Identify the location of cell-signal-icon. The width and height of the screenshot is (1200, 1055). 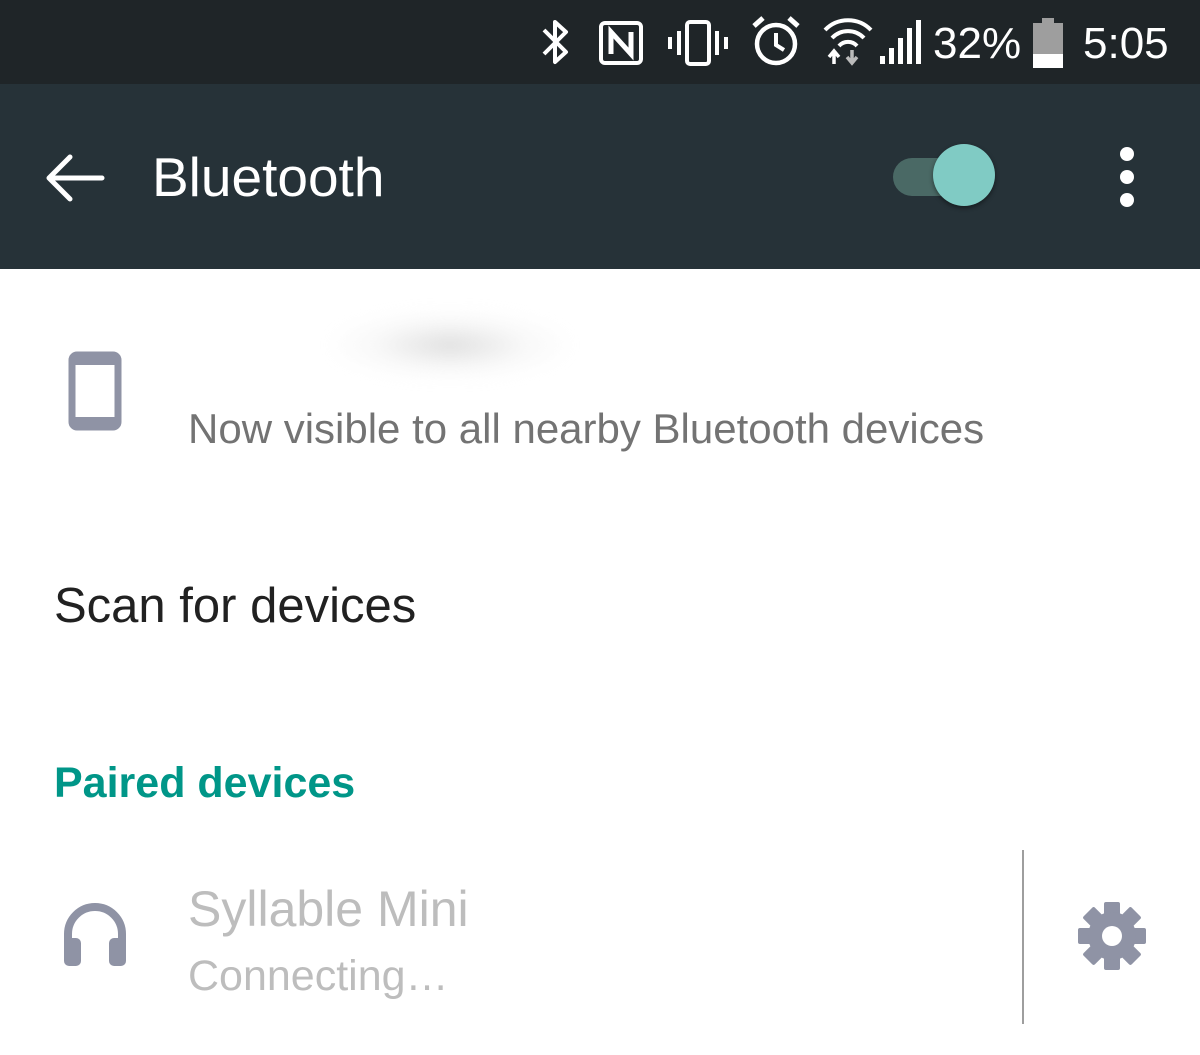
(900, 42).